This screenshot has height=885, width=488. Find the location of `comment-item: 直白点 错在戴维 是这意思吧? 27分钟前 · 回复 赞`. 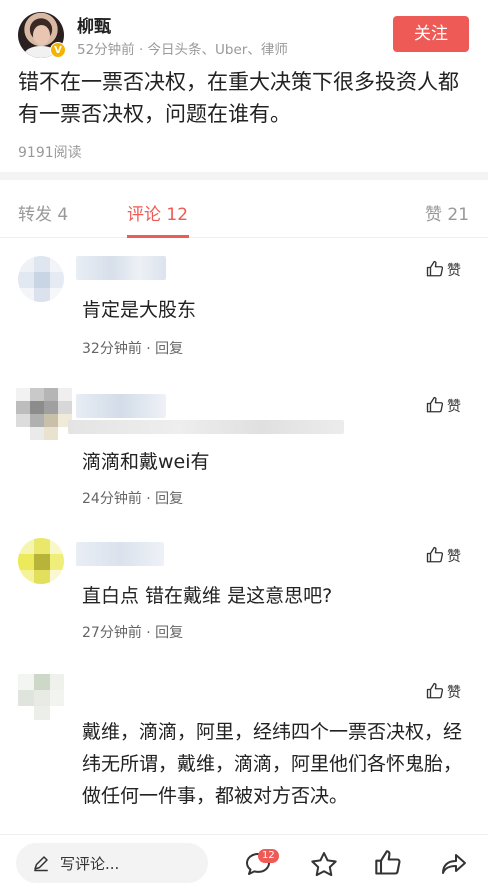

comment-item: 直白点 错在戴维 是这意思吧? 27分钟前 · 回复 赞 is located at coordinates (244, 591).